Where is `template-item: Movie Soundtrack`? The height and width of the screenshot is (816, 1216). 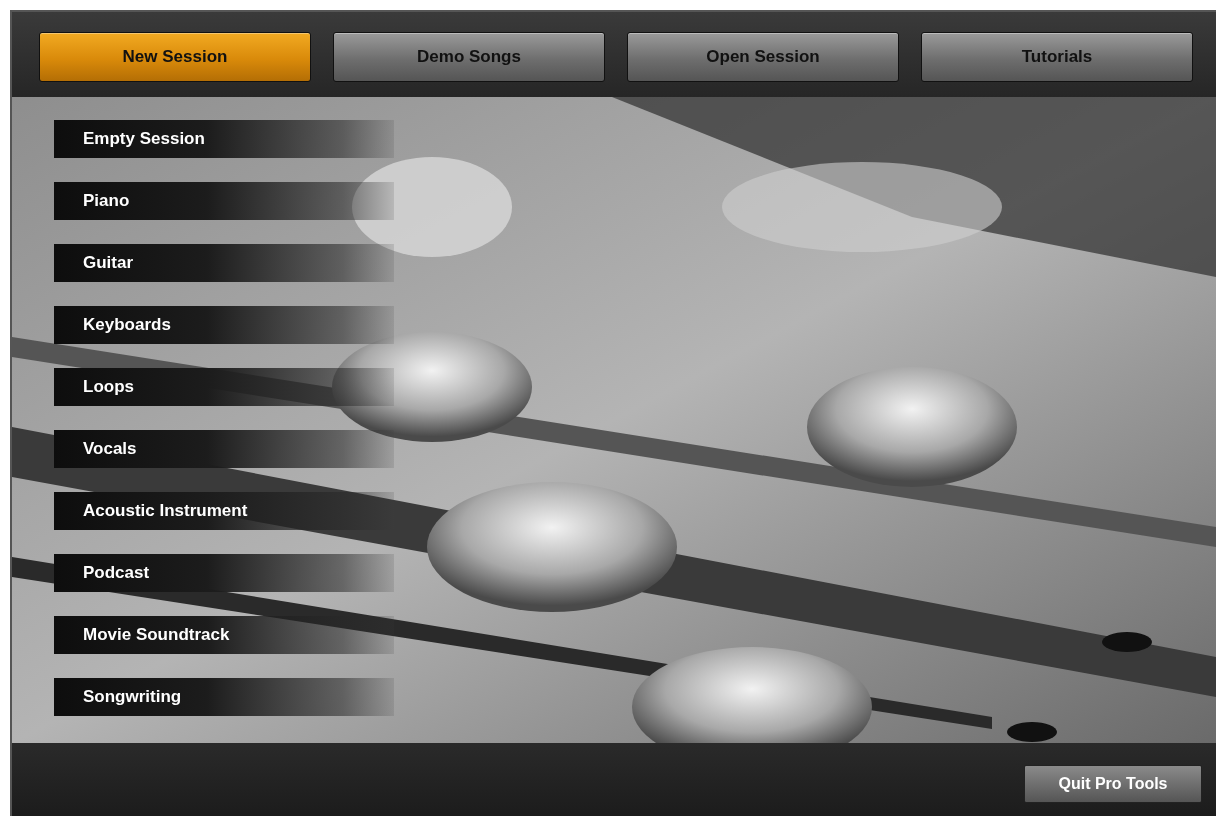
template-item: Movie Soundtrack is located at coordinates (224, 635).